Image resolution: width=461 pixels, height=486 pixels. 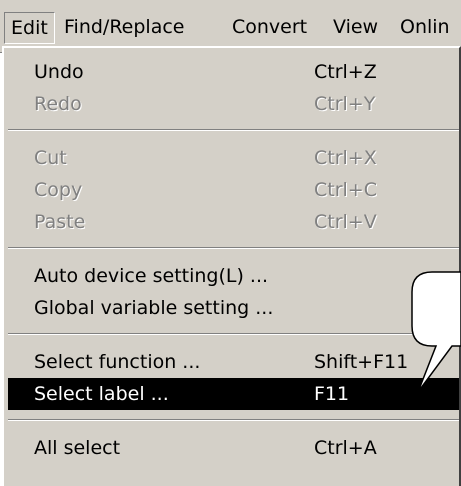 I want to click on menu-item-label: Cut, so click(x=50, y=158).